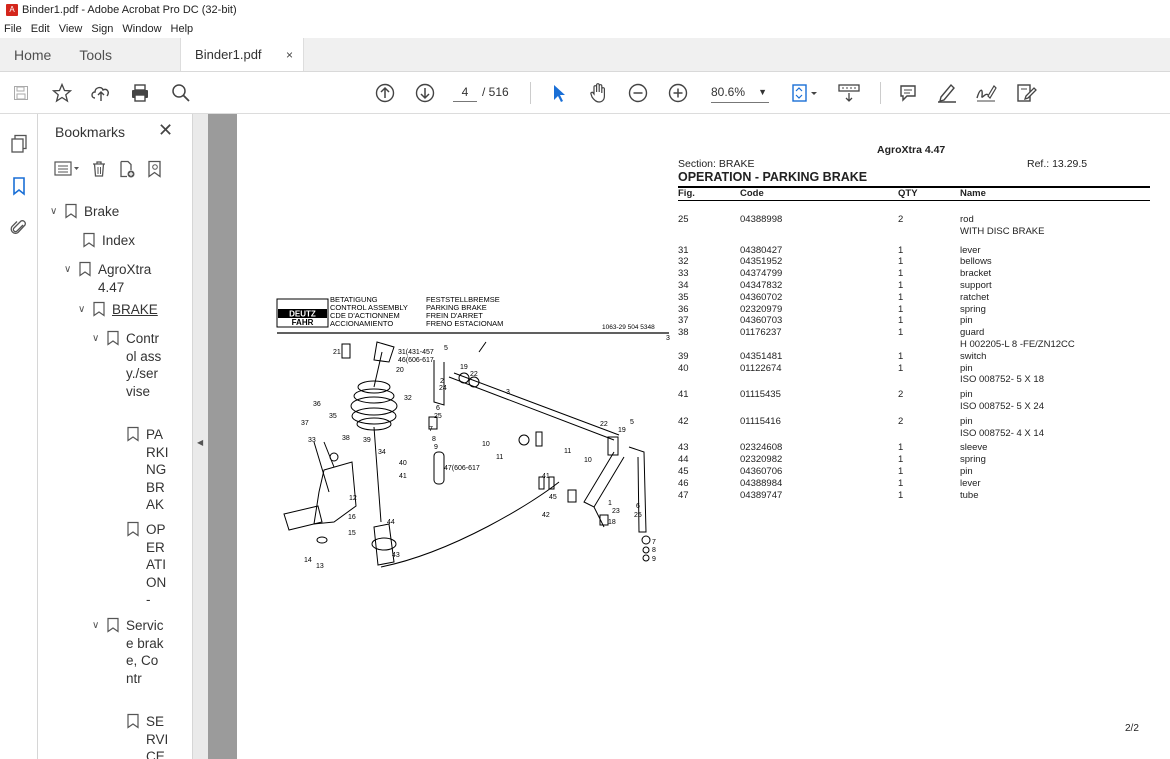 This screenshot has height=759, width=1170. I want to click on upload-cloud-icon, so click(101, 93).